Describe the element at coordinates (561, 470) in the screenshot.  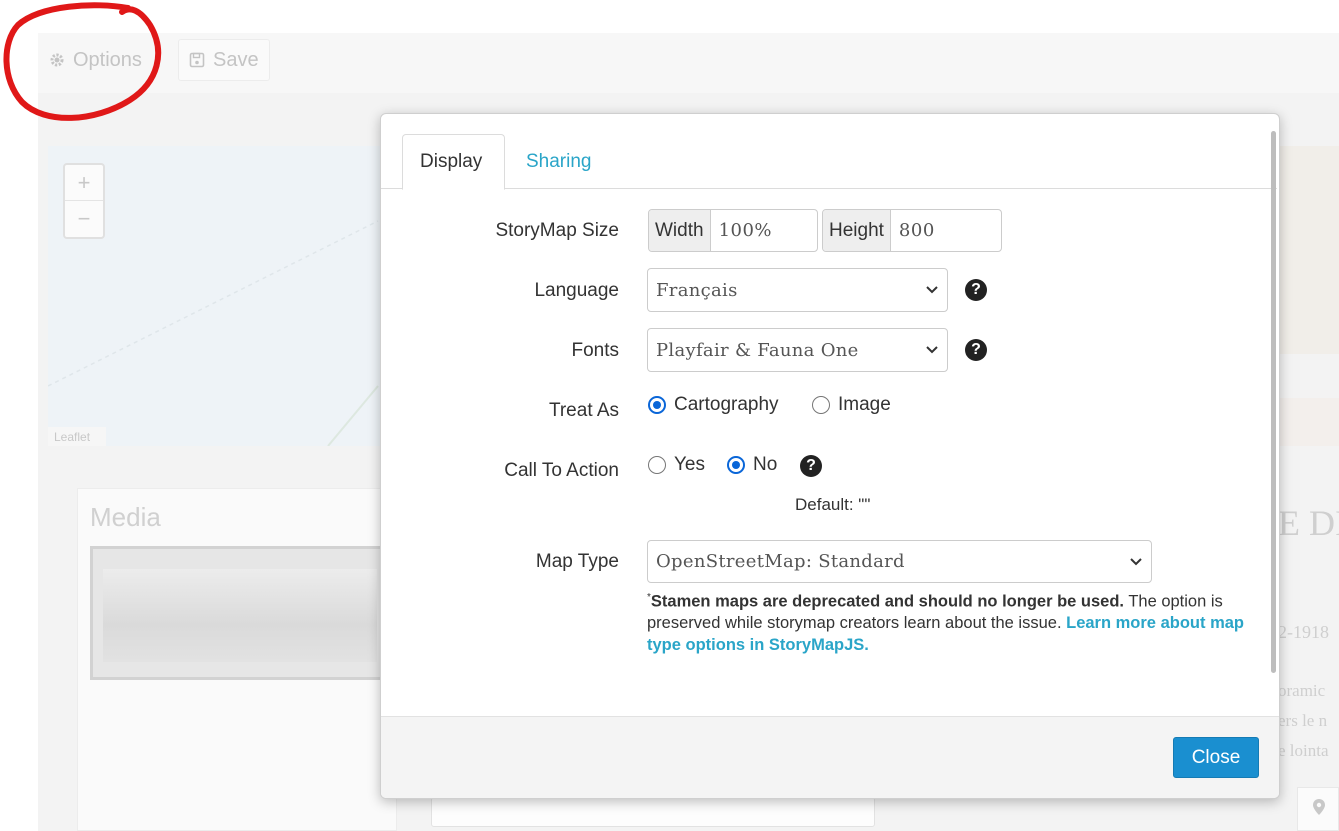
I see `call-to-action-label: Call To Action` at that location.